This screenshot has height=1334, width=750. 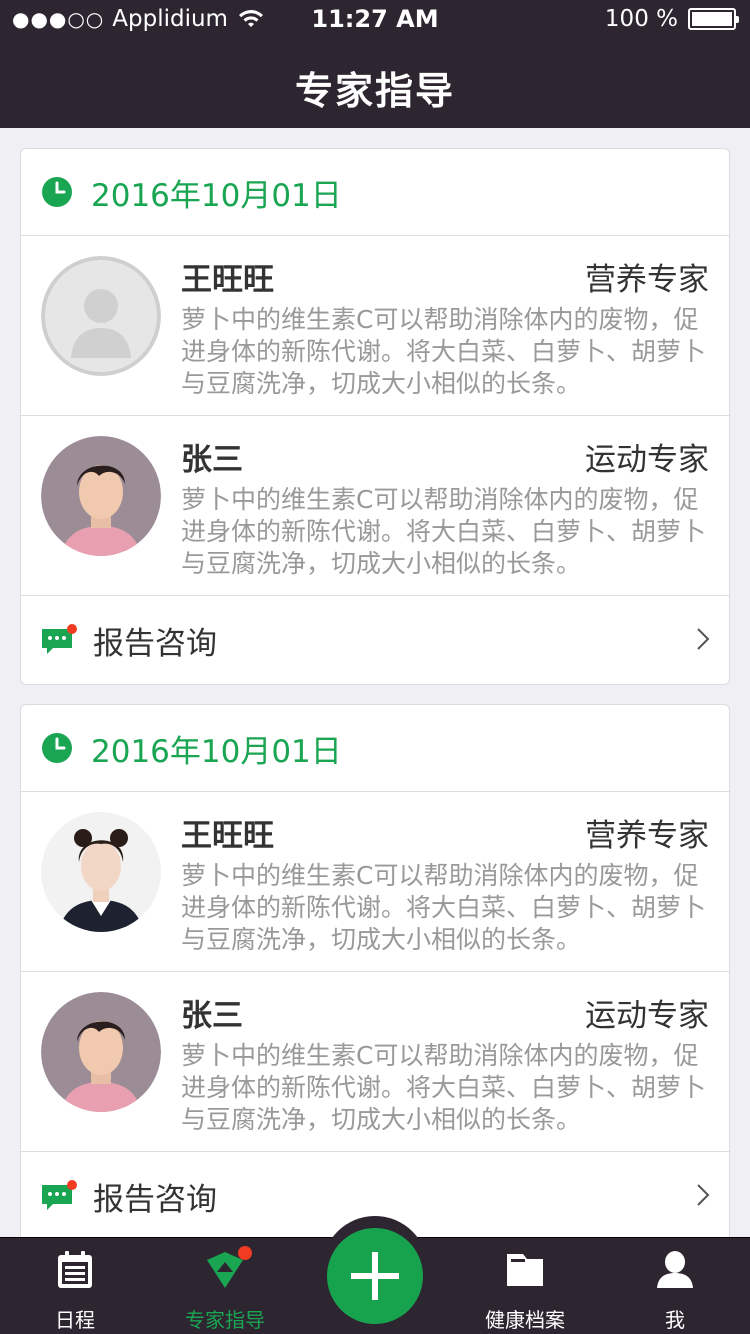 I want to click on header: ●●●○○ Applidium 11:27 AM 100 % 专家指导, so click(x=375, y=64).